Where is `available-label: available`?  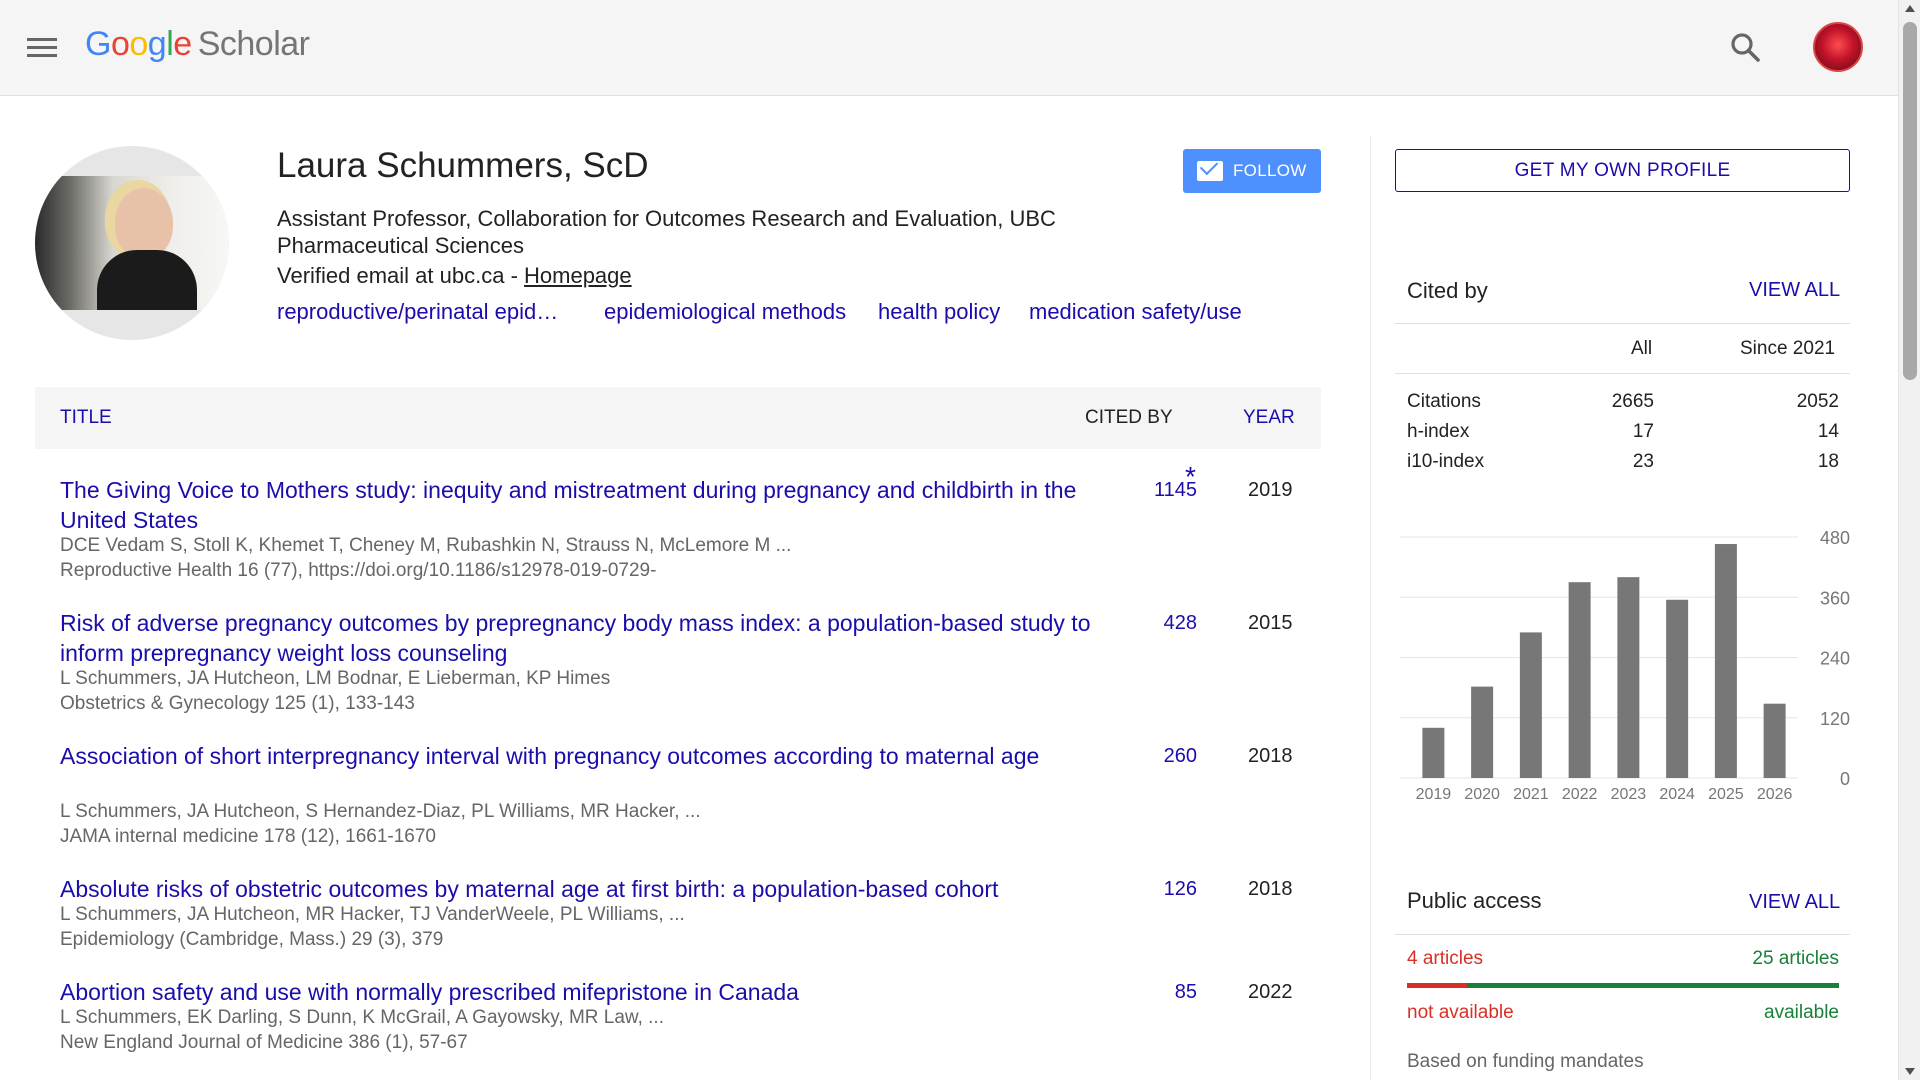
available-label: available is located at coordinates (1801, 1012).